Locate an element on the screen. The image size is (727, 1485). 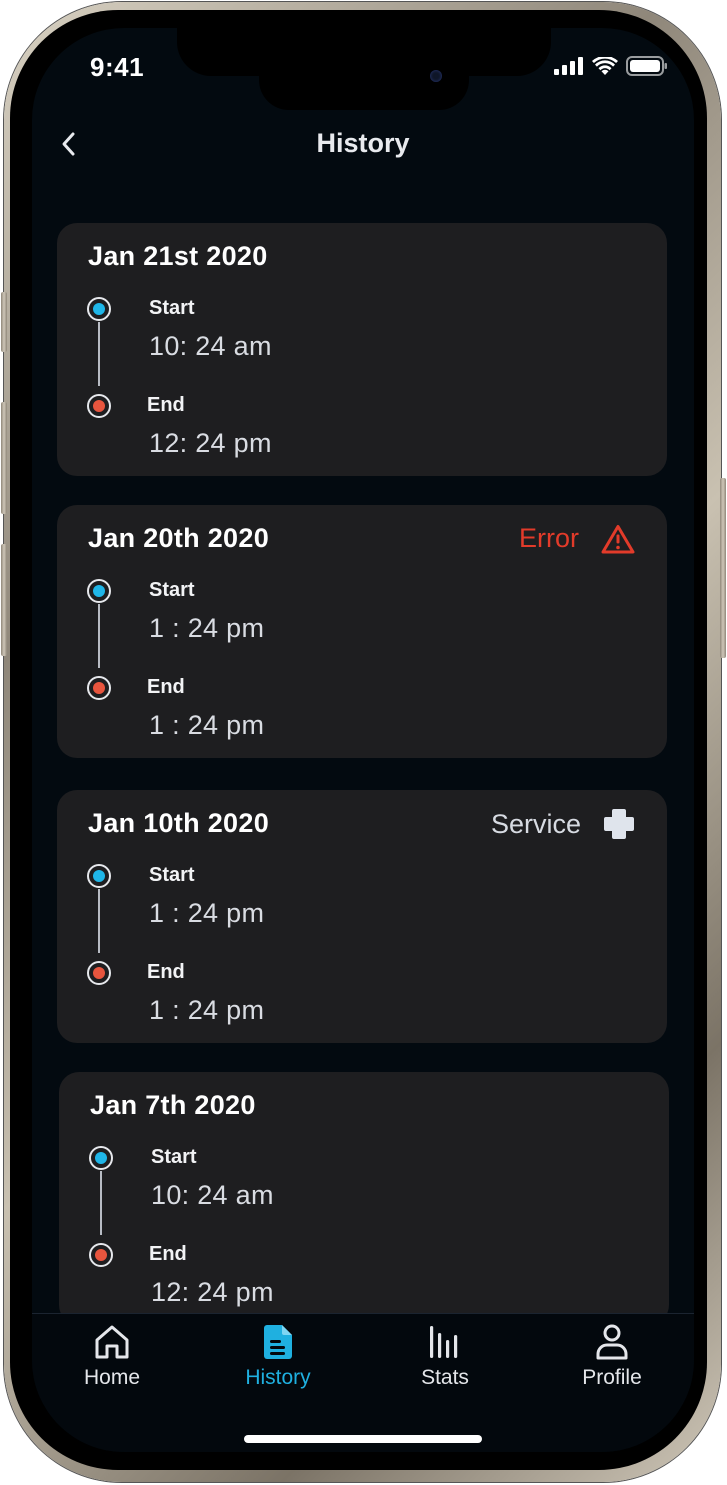
person-icon is located at coordinates (612, 1342).